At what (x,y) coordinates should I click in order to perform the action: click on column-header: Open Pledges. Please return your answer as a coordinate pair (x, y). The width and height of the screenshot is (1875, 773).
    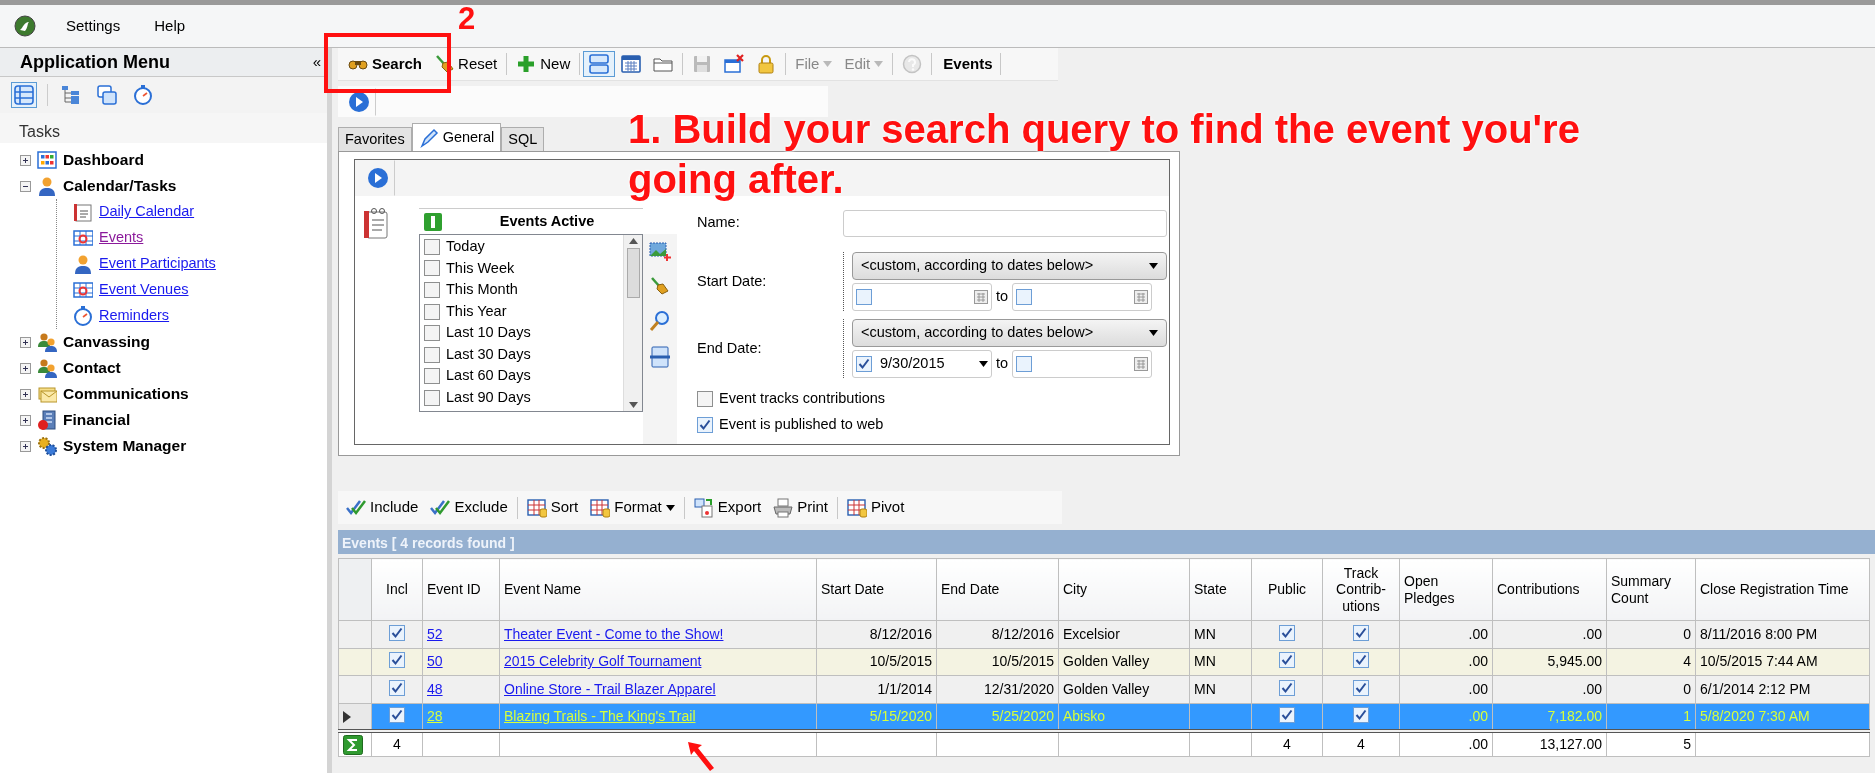
    Looking at the image, I should click on (1446, 589).